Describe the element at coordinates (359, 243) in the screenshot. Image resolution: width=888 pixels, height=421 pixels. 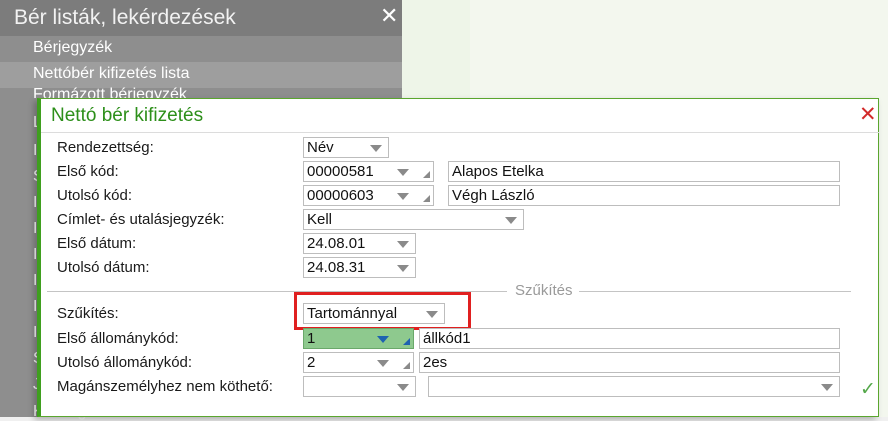
I see `elso-datum-picker: 24.08.01` at that location.